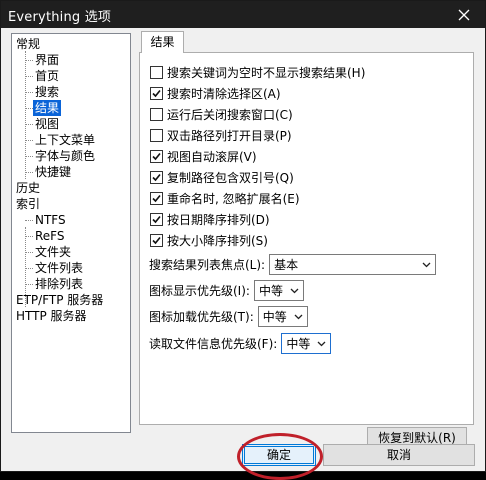  Describe the element at coordinates (286, 265) in the screenshot. I see `dropdown-value: 基本` at that location.